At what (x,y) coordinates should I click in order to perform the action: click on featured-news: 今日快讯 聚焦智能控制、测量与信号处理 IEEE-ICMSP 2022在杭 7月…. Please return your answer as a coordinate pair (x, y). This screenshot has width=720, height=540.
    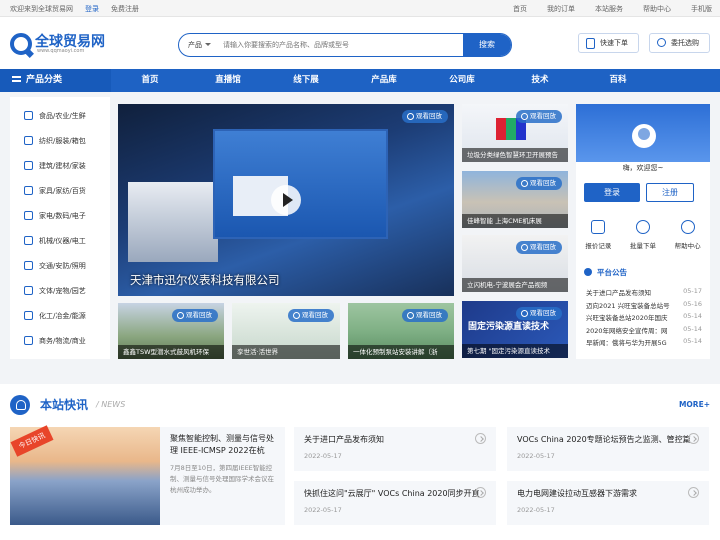
    Looking at the image, I should click on (147, 475).